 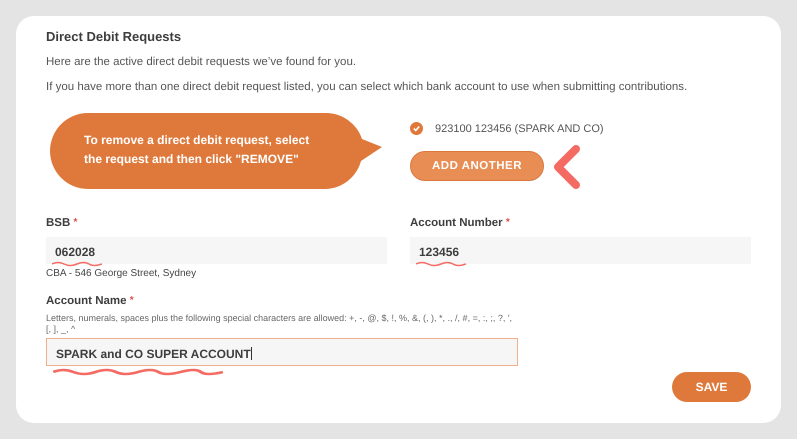 What do you see at coordinates (90, 302) in the screenshot?
I see `account-name-label: Account Name *` at bounding box center [90, 302].